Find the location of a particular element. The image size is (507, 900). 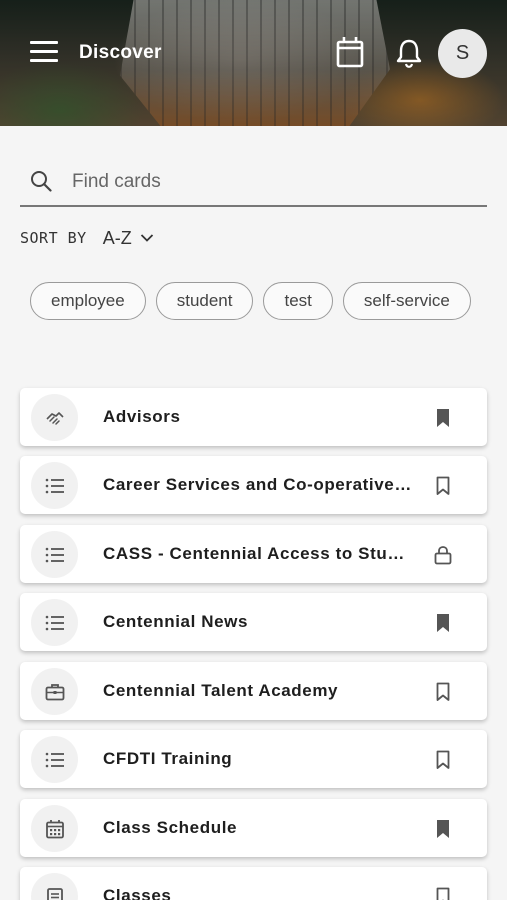

tag-chip-self-service: self-service is located at coordinates (406, 301).